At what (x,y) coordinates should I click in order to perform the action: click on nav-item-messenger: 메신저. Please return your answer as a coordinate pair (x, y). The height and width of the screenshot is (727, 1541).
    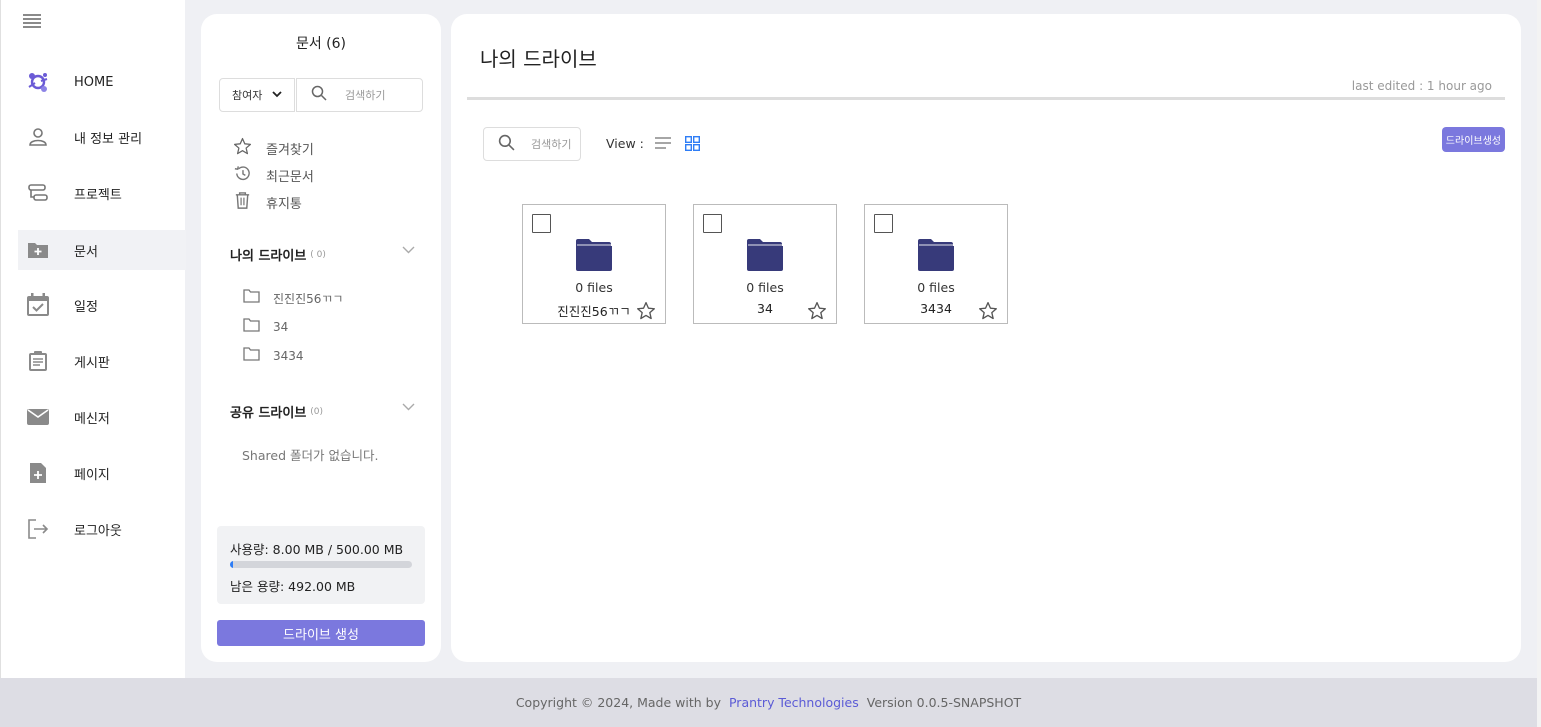
    Looking at the image, I should click on (102, 417).